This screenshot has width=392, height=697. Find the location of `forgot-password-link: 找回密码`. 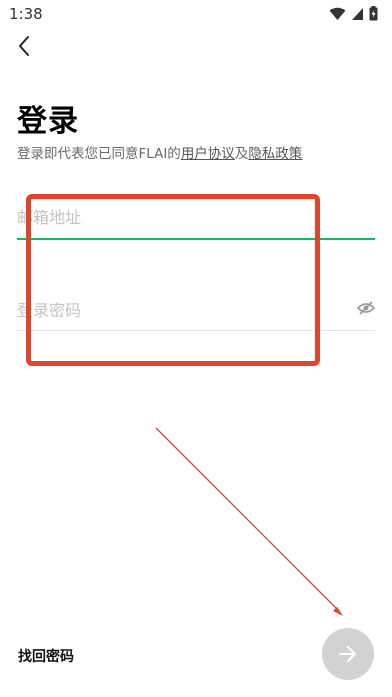

forgot-password-link: 找回密码 is located at coordinates (46, 656).